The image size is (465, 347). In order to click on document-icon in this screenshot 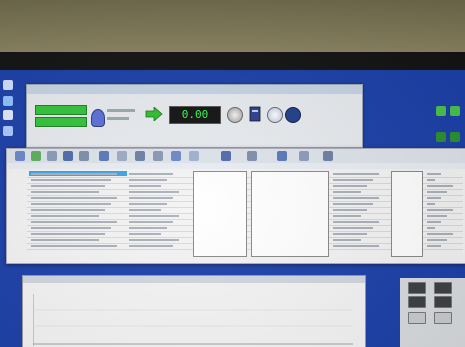, I will do `click(255, 114)`.